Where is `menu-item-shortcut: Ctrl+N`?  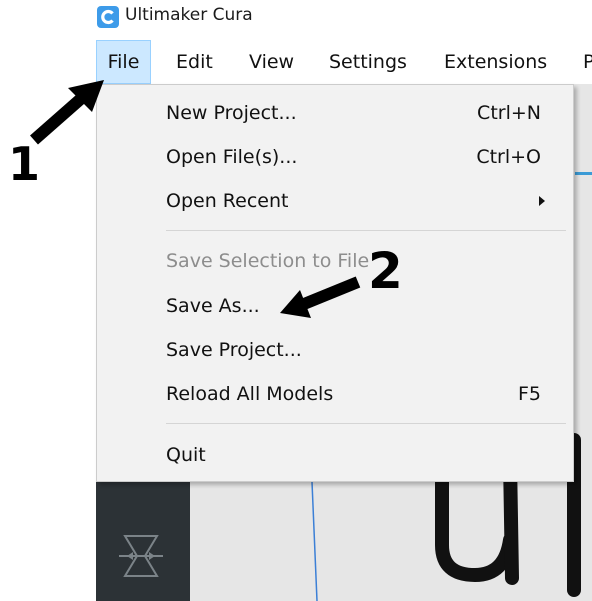
menu-item-shortcut: Ctrl+N is located at coordinates (509, 113).